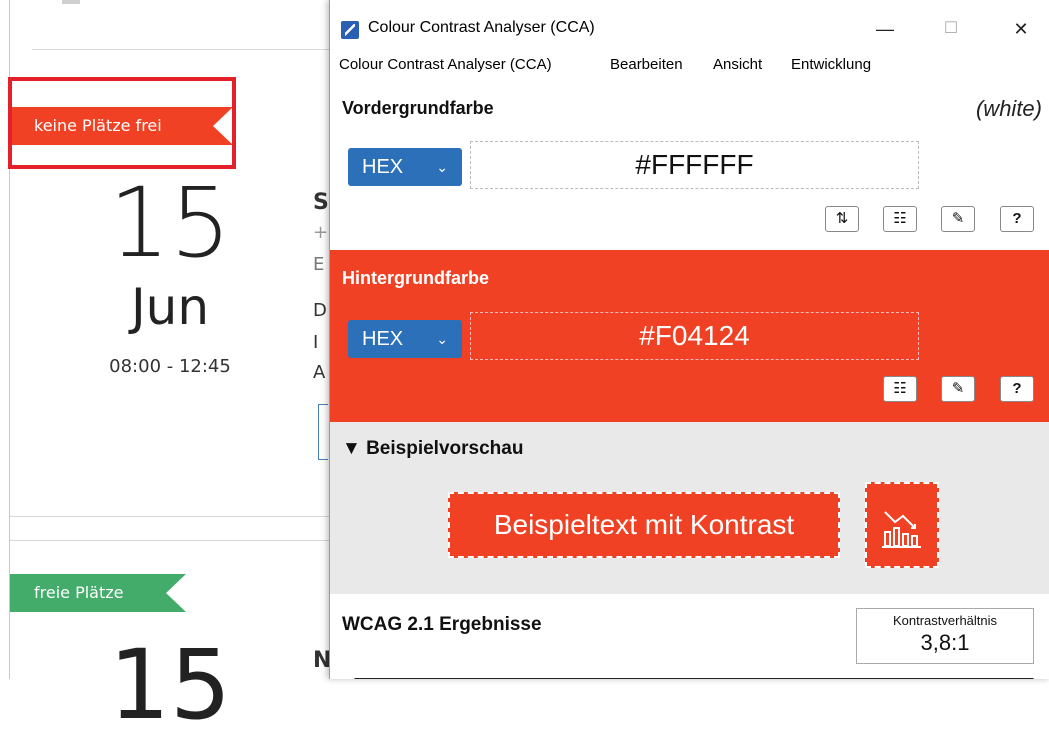 This screenshot has height=741, width=1049. What do you see at coordinates (442, 624) in the screenshot?
I see `results-label: WCAG 2.1 Ergebnisse` at bounding box center [442, 624].